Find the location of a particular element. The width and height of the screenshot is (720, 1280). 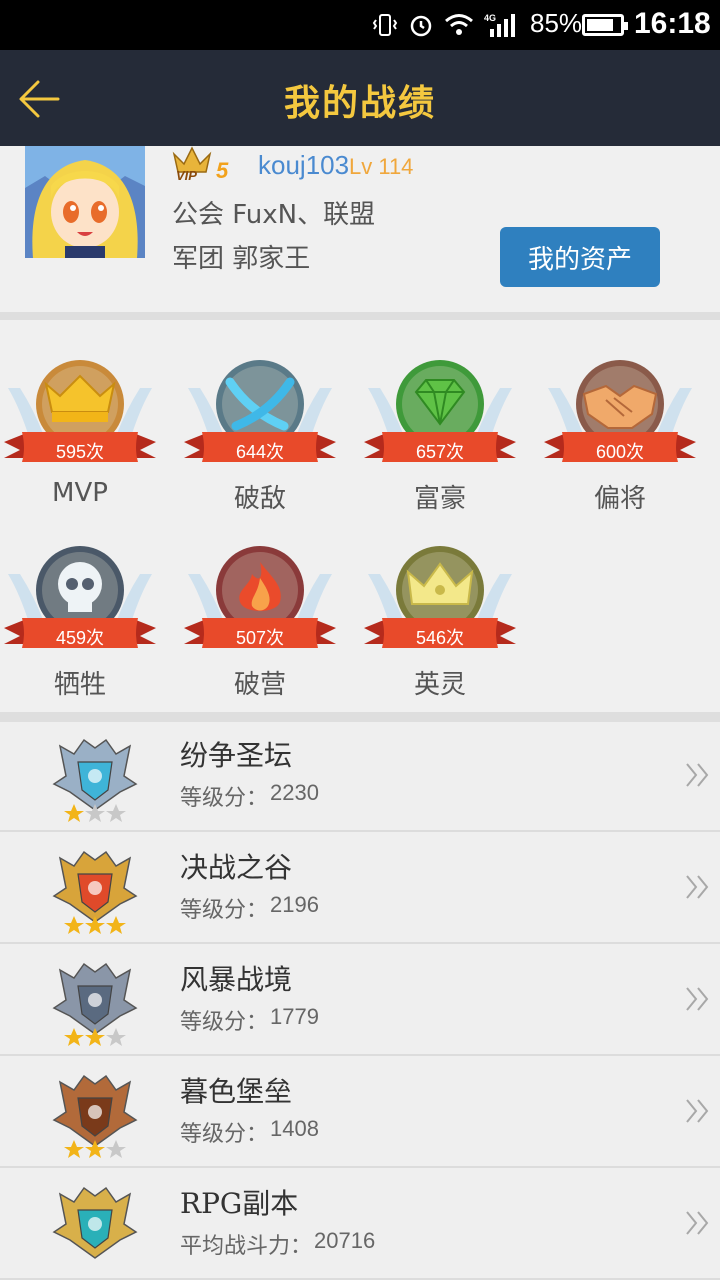

achievement-count: 507次 is located at coordinates (260, 638).